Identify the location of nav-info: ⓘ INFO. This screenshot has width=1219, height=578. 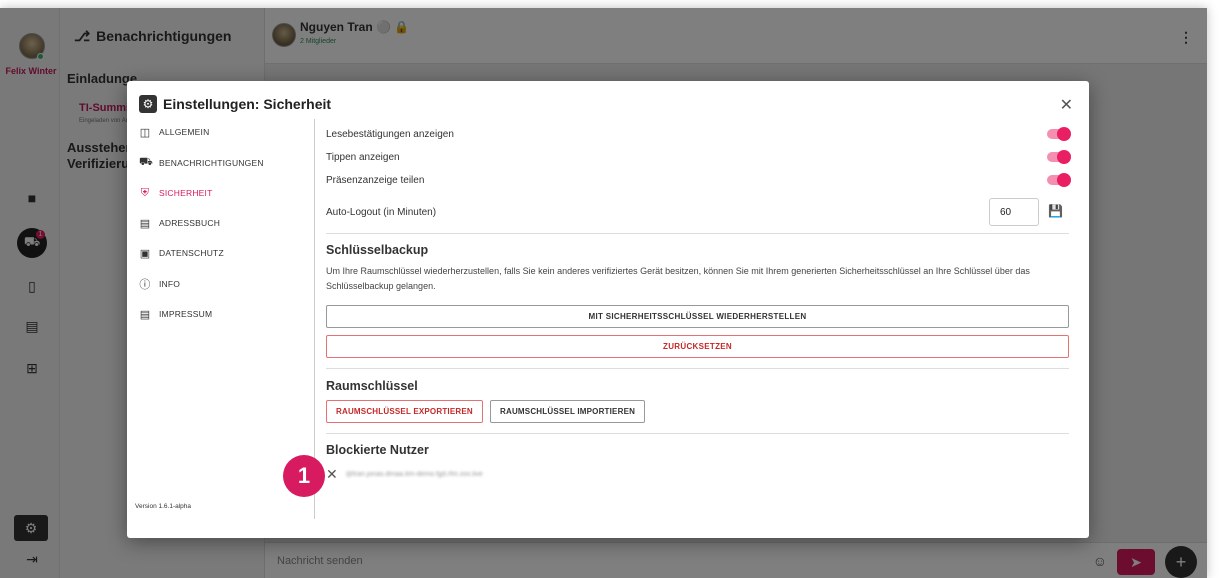
(159, 284).